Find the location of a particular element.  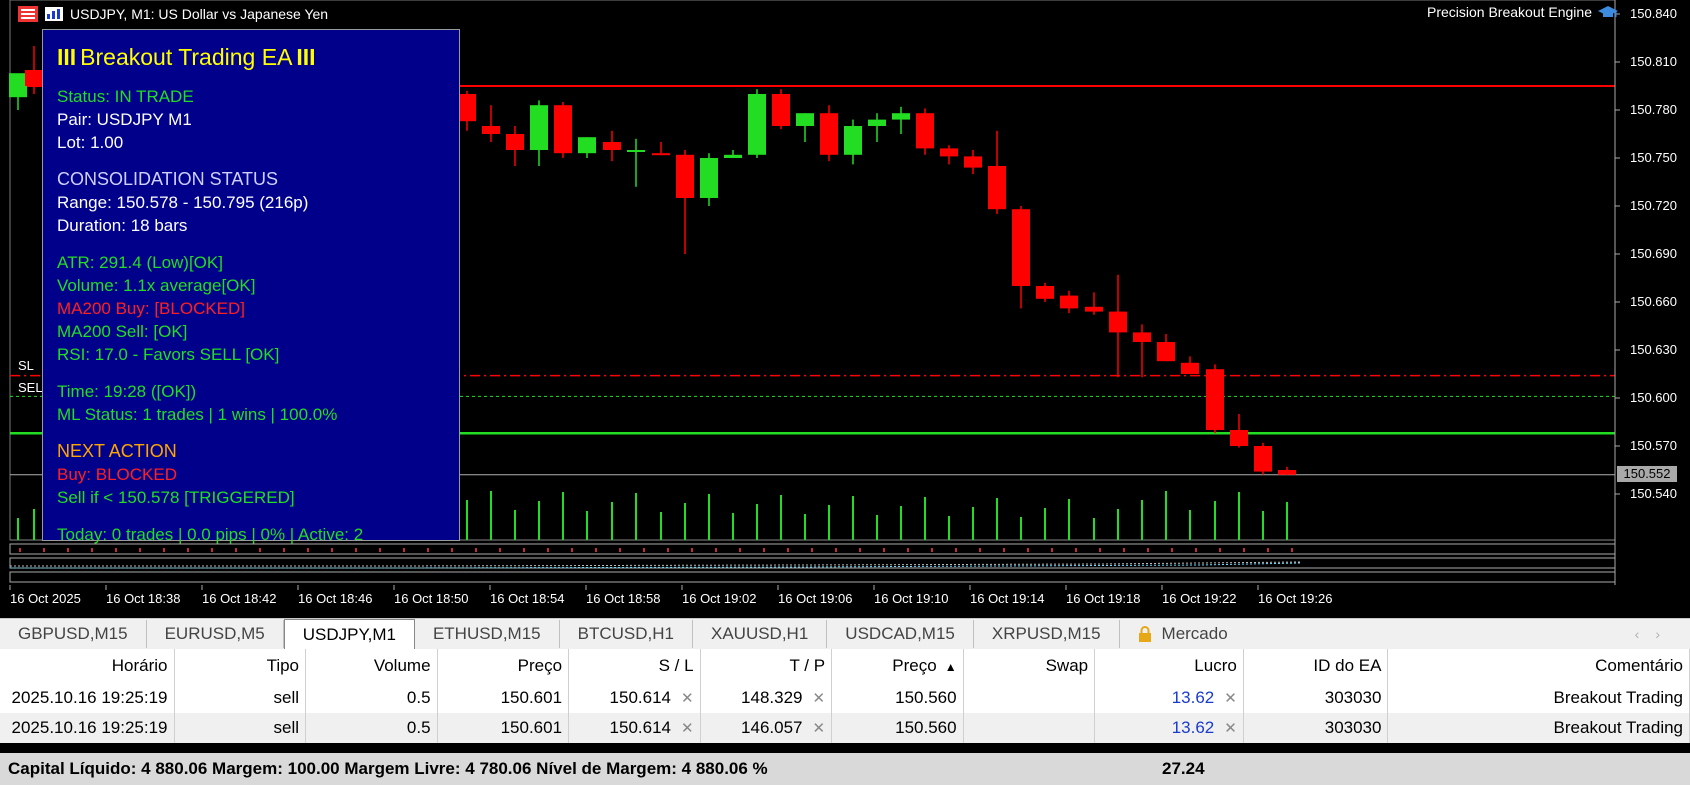

tab-ethusd: ETHUSD,M15 is located at coordinates (487, 634).